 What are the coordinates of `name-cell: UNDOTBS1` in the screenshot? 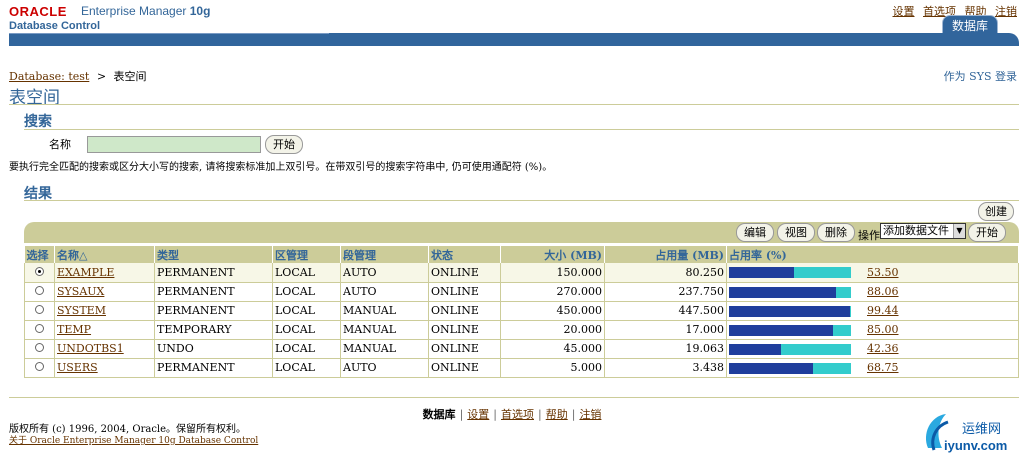 It's located at (104, 349).